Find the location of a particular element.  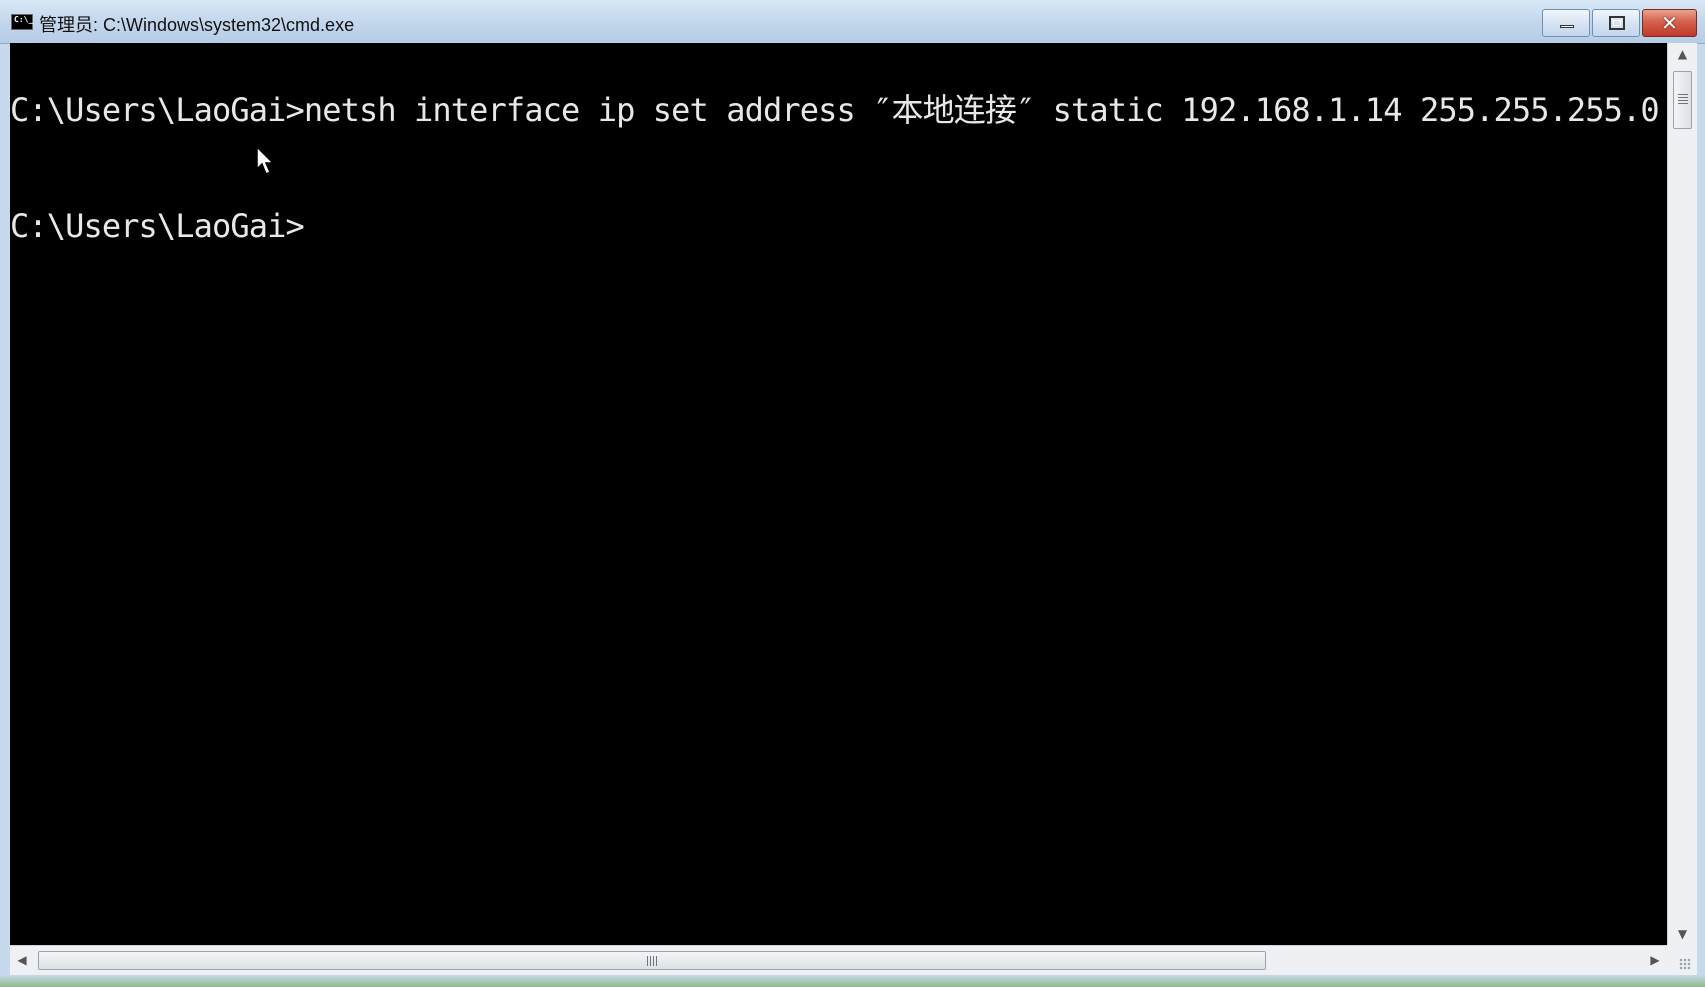

console-line-prompt: C:\Users\LaoGai> is located at coordinates (157, 226).